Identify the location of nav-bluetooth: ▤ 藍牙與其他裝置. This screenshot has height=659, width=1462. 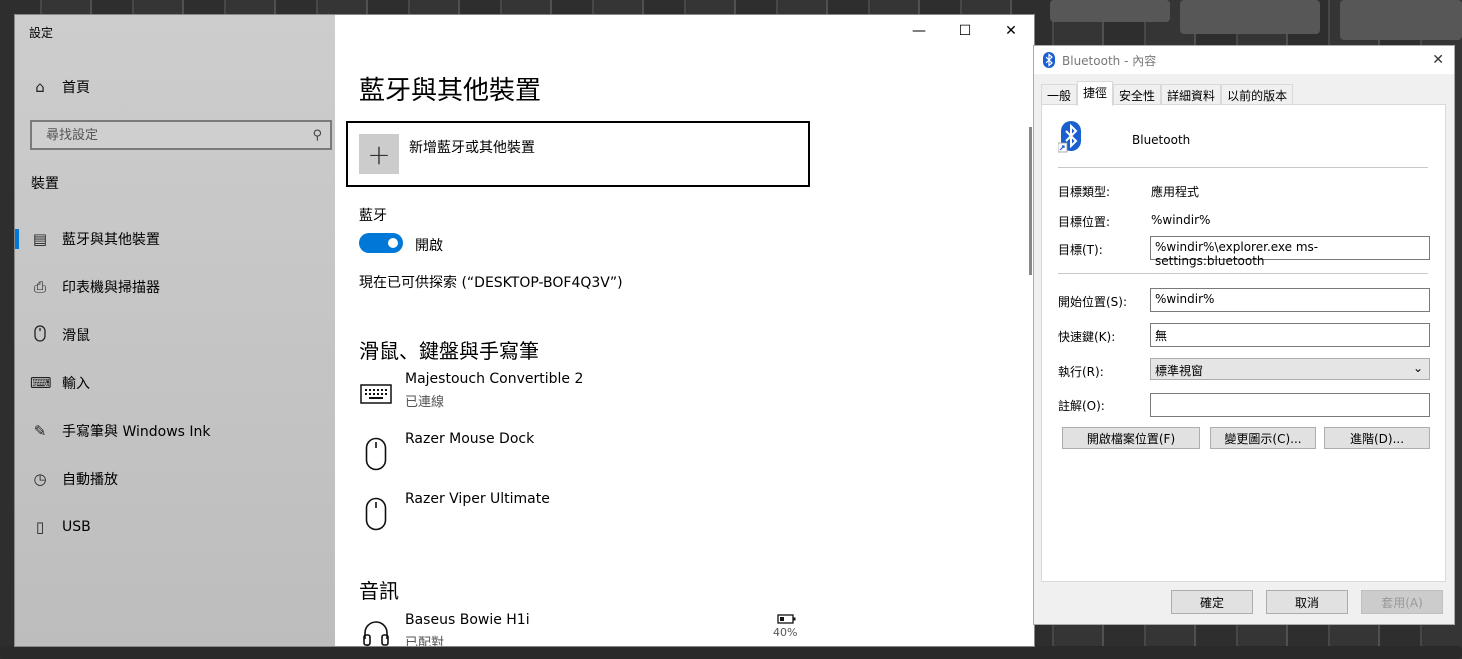
(175, 239).